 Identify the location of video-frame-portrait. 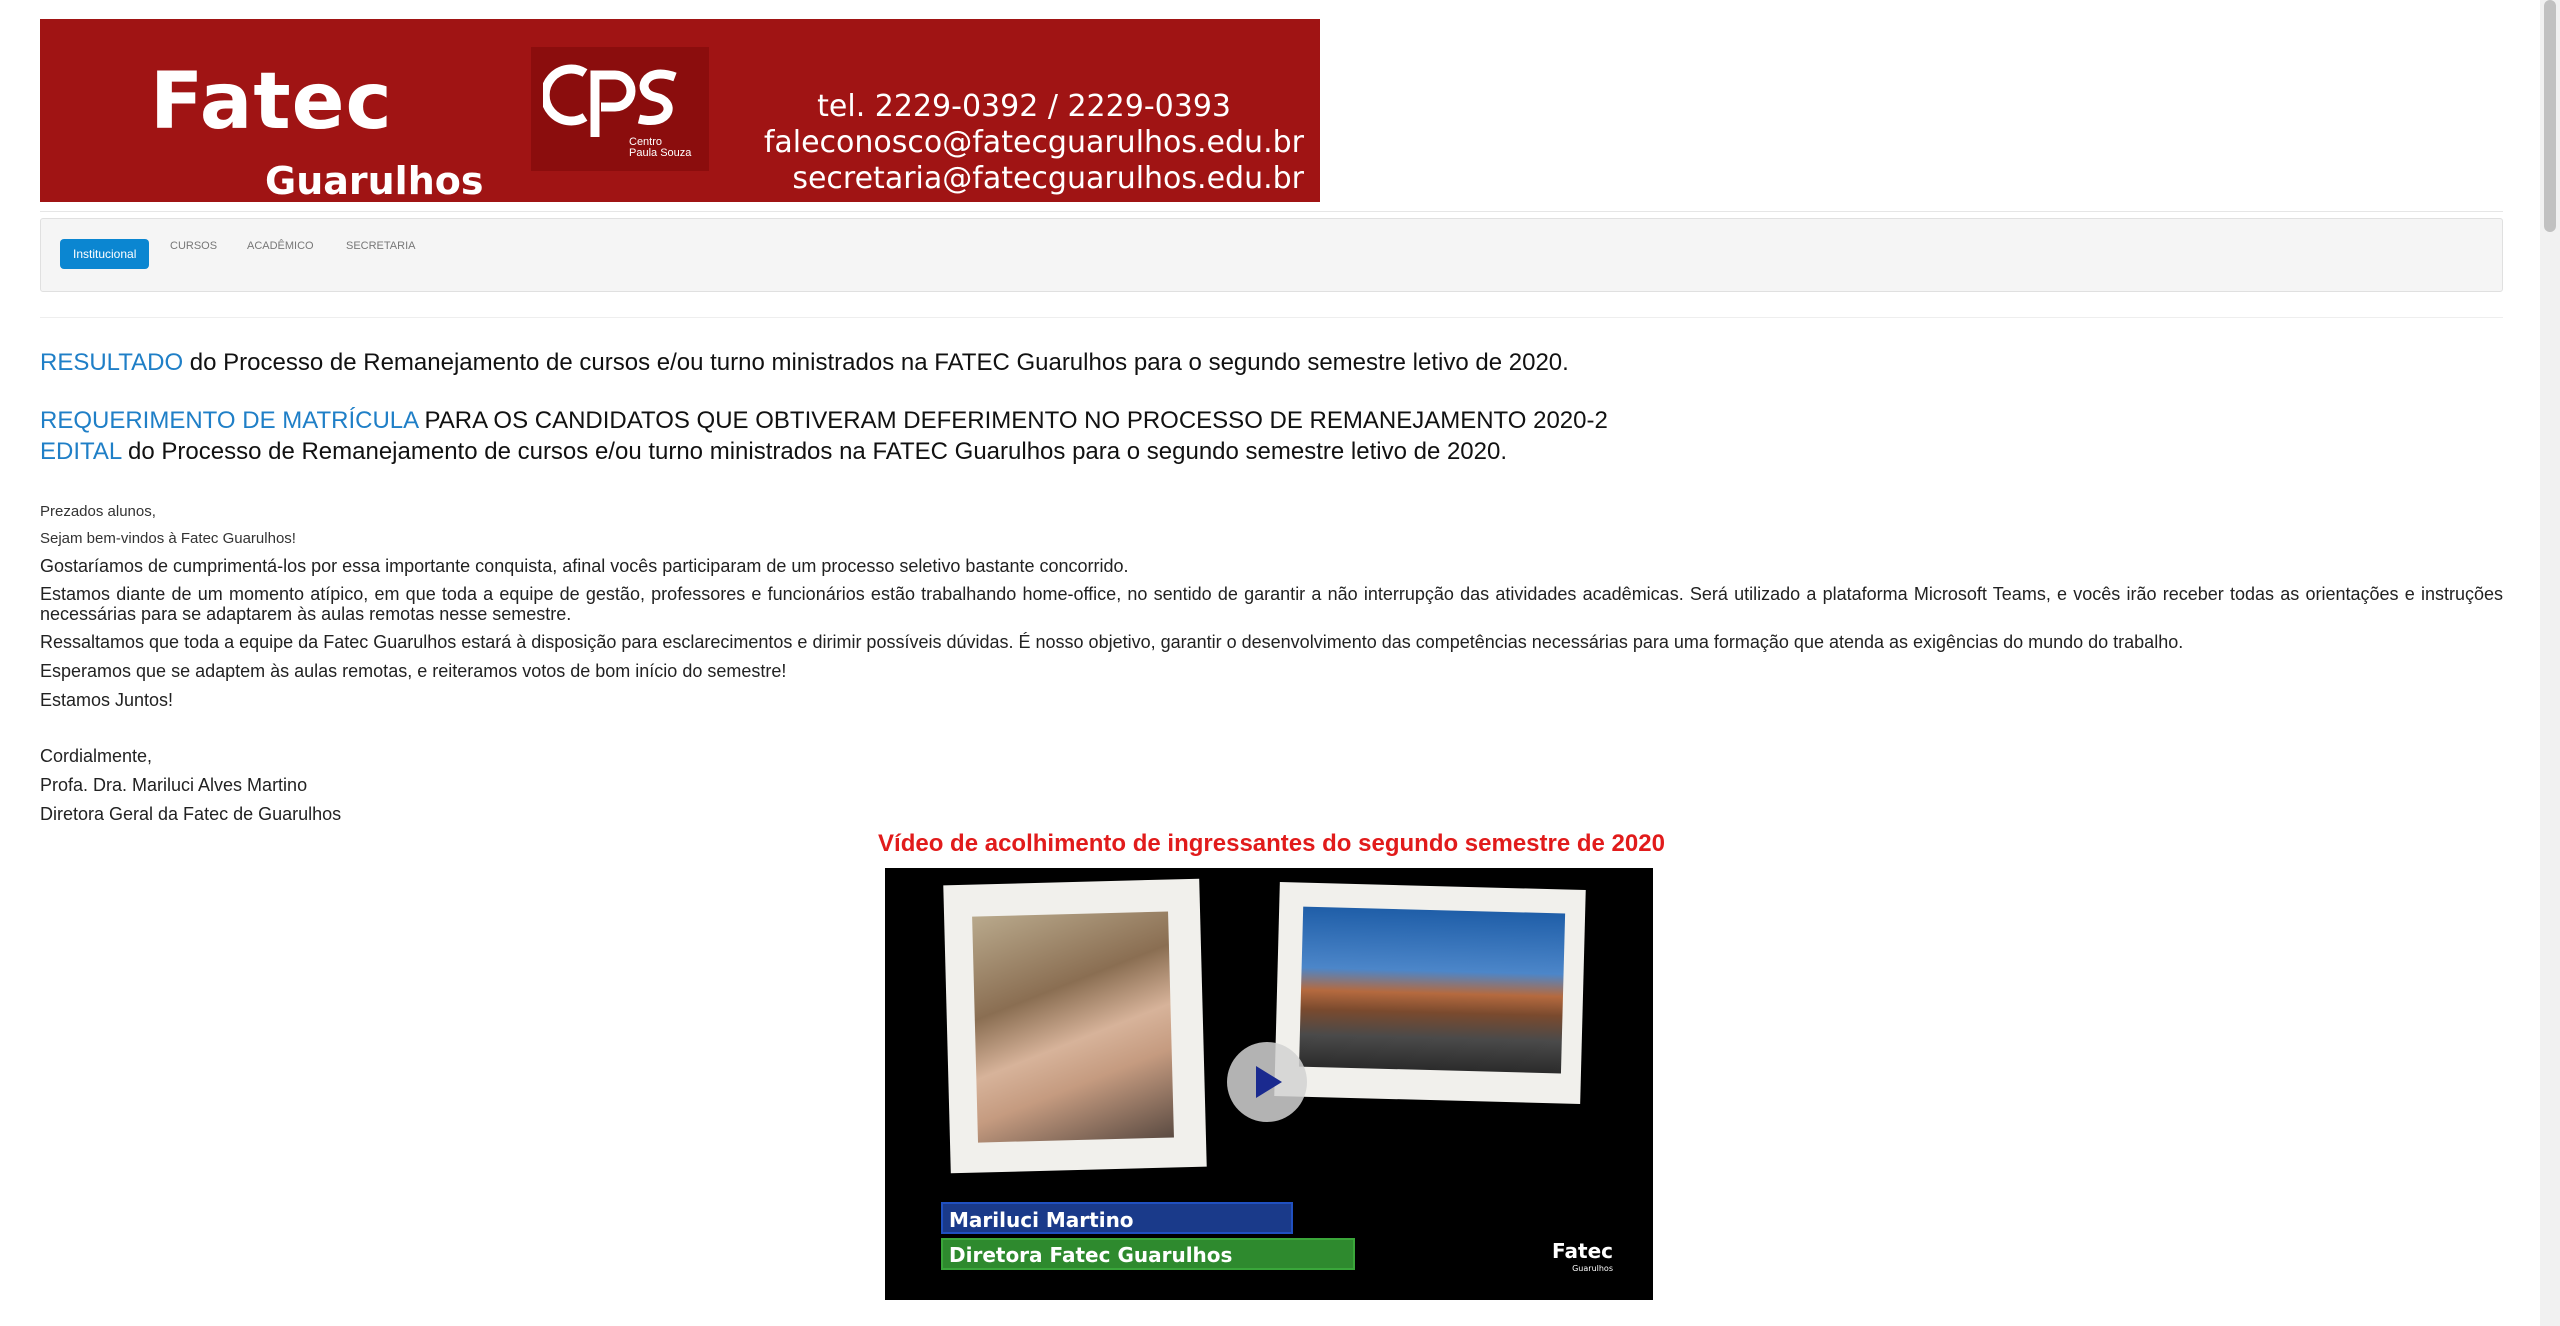
(1075, 1026).